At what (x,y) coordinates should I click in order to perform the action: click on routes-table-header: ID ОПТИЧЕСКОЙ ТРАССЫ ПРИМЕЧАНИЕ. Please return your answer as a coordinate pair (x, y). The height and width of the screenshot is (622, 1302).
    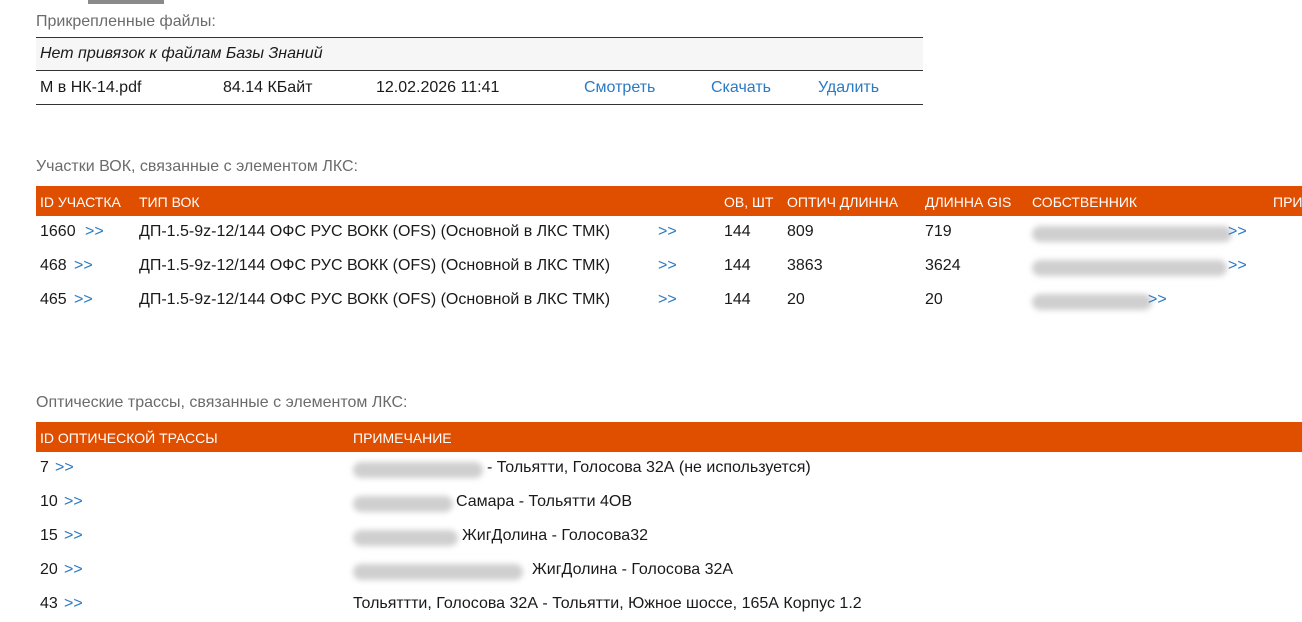
    Looking at the image, I should click on (669, 437).